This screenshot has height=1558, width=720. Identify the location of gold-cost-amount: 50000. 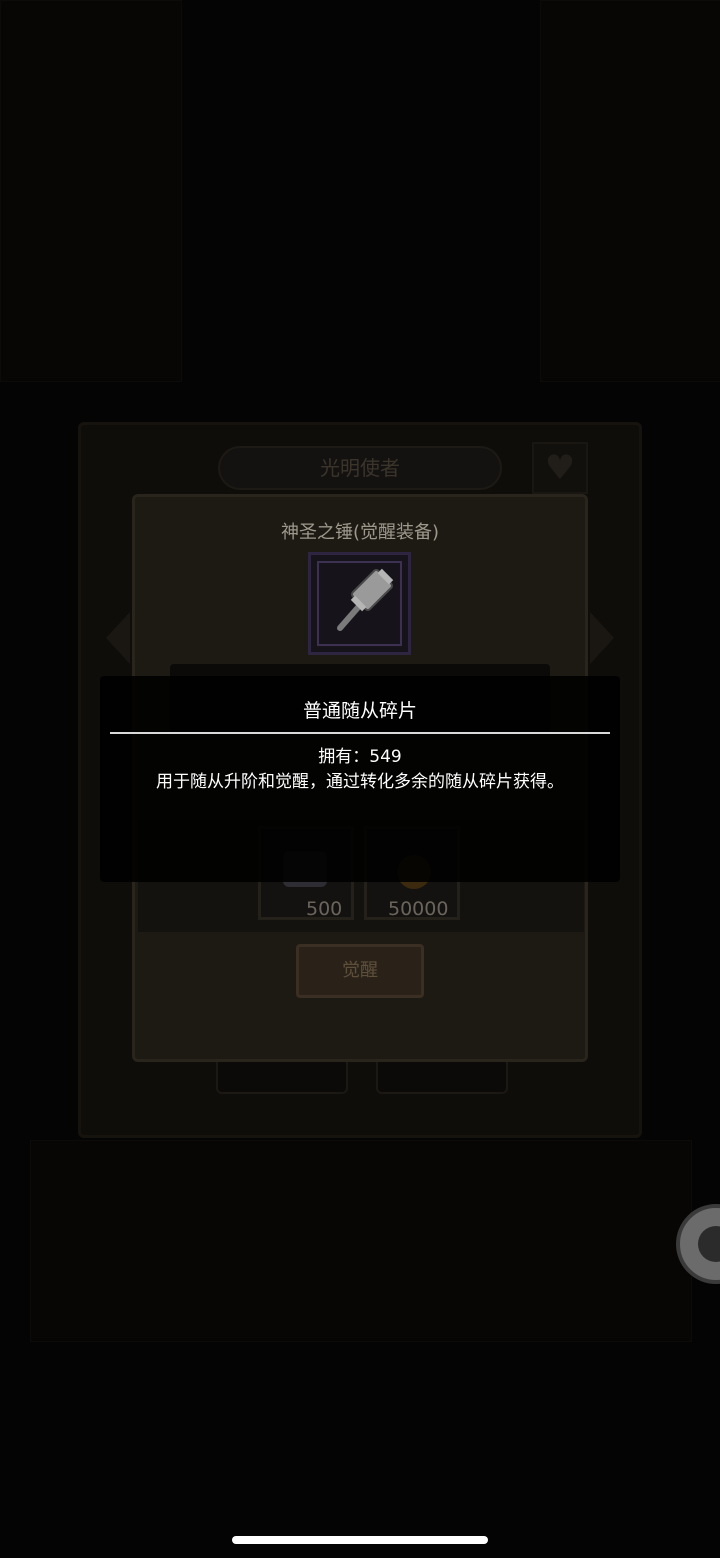
(418, 909).